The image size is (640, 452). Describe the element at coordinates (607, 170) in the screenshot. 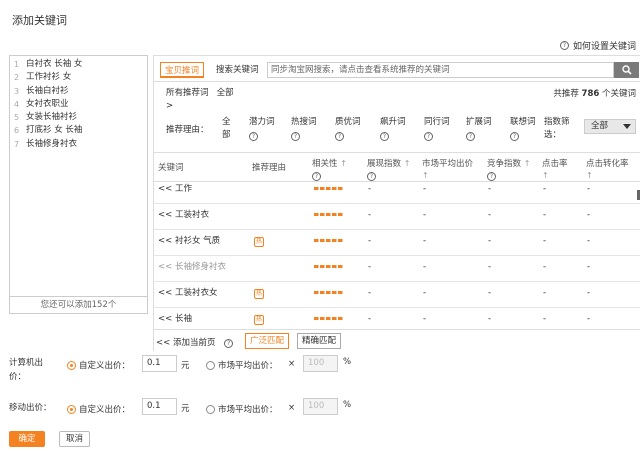

I see `col-cvr: 点击转化率 ↑` at that location.